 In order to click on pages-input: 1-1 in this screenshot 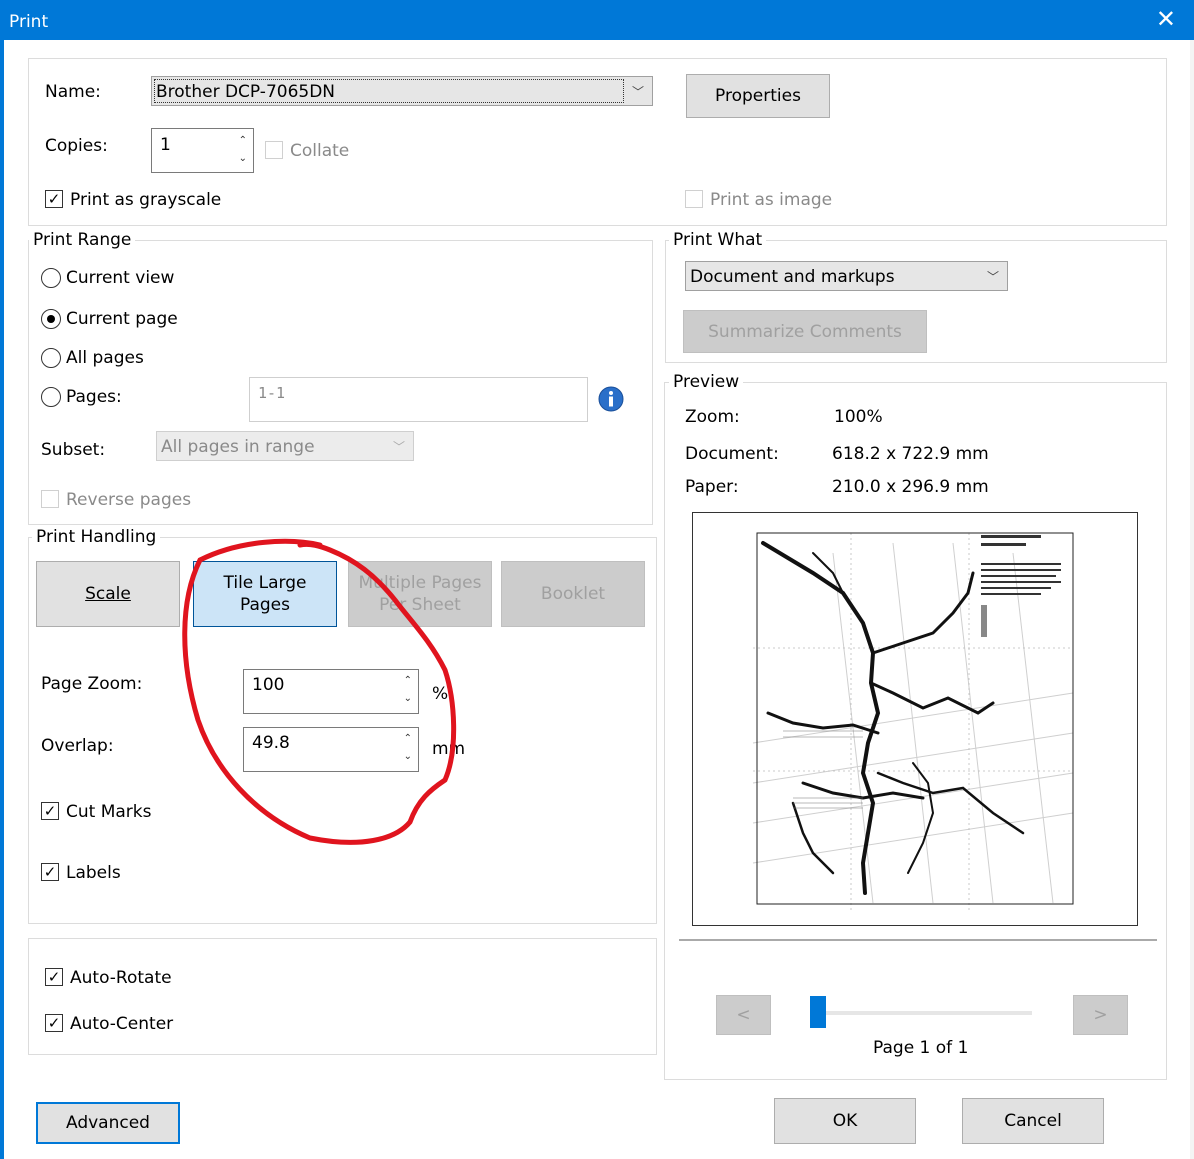, I will do `click(418, 399)`.